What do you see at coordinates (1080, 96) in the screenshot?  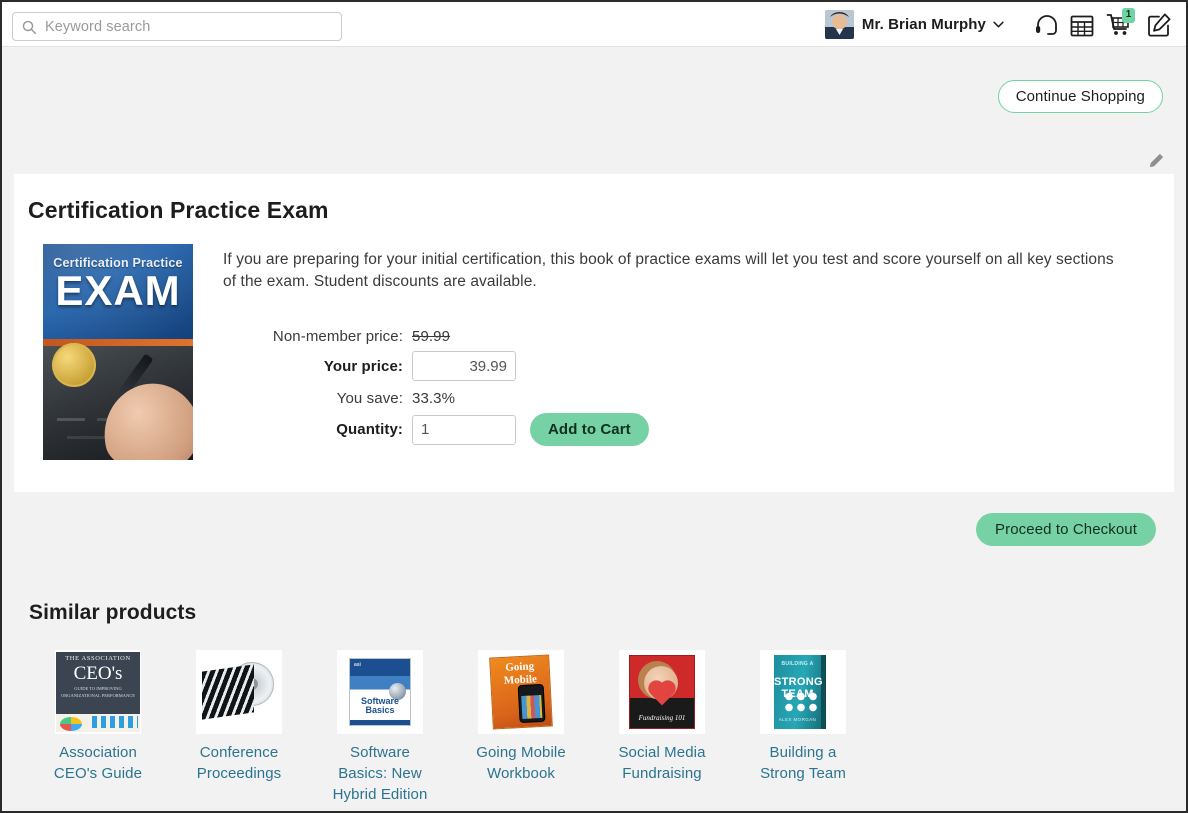 I see `continue-shopping-button: Continue Shopping` at bounding box center [1080, 96].